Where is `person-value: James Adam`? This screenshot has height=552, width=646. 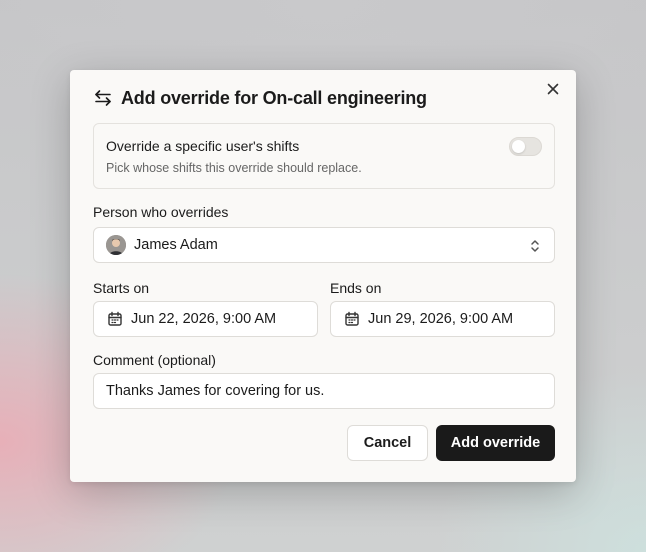 person-value: James Adam is located at coordinates (176, 245).